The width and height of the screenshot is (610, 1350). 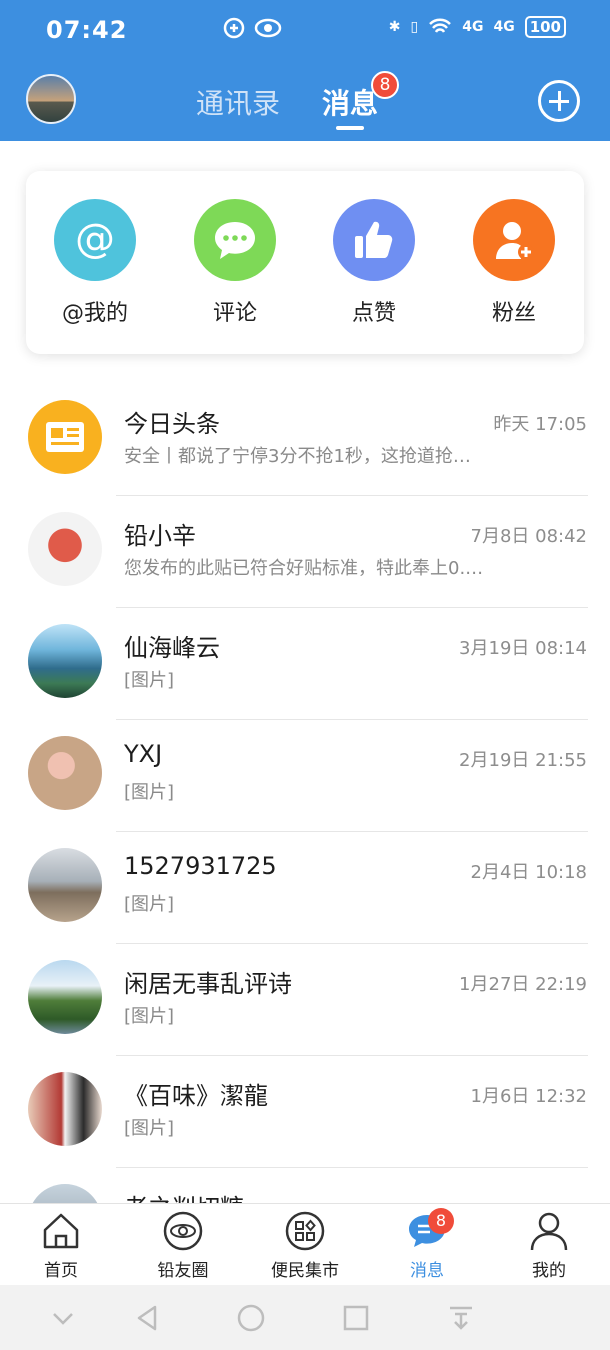 What do you see at coordinates (305, 1000) in the screenshot?
I see `list-item: 闲居无事乱评诗 1月27日 22:19 [图片]` at bounding box center [305, 1000].